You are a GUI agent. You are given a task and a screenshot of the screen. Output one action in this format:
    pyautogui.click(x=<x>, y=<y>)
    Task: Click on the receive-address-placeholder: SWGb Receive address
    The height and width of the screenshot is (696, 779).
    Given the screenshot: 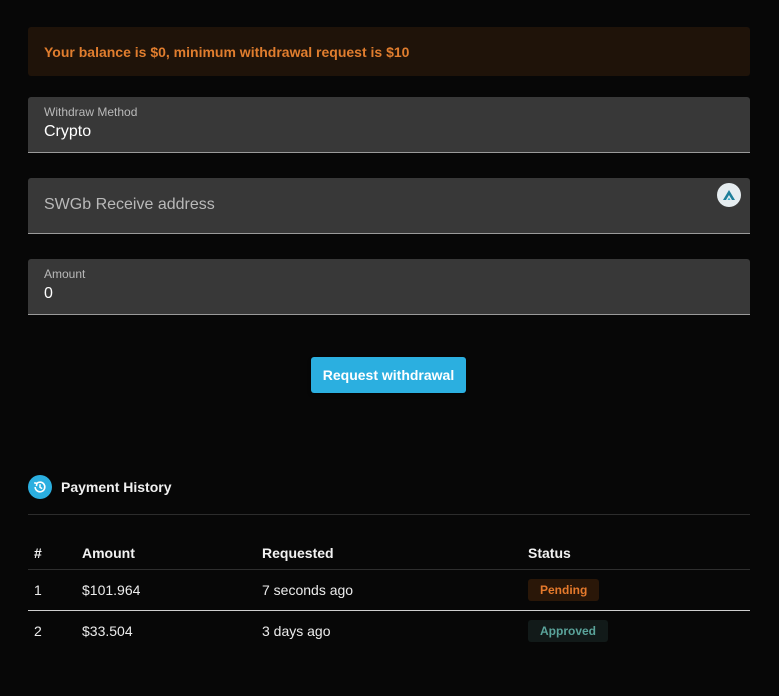 What is the action you would take?
    pyautogui.click(x=129, y=204)
    